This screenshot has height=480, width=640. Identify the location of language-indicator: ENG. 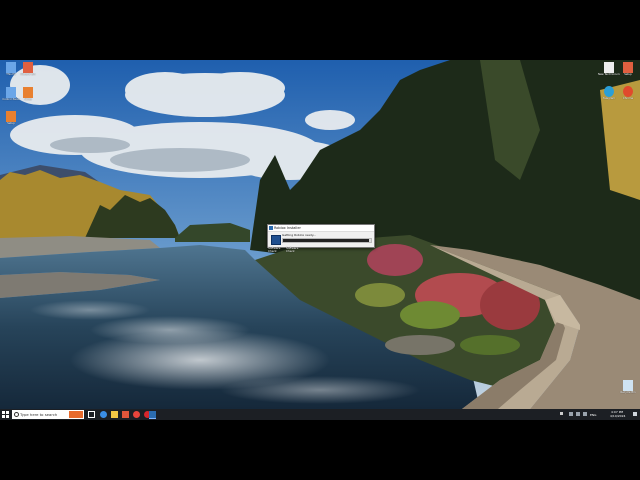
(593, 415).